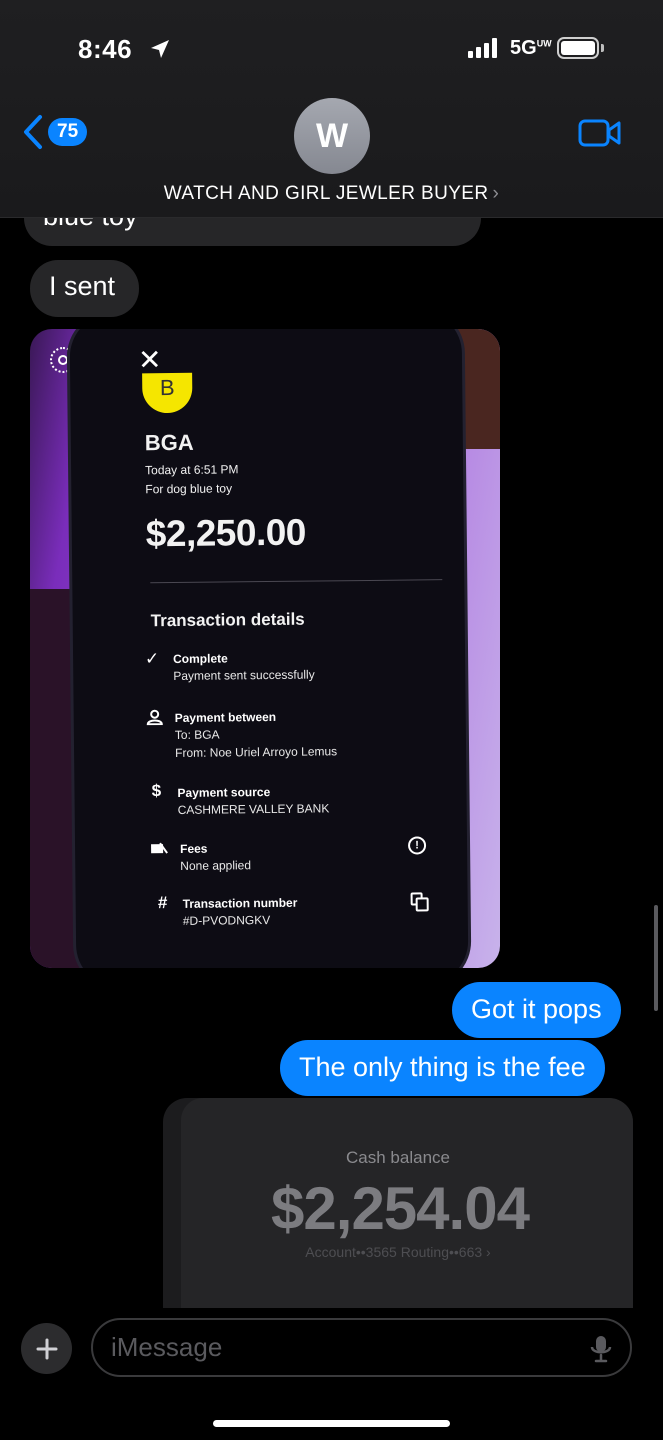 The width and height of the screenshot is (663, 1440). I want to click on plus-icon, so click(46, 1348).